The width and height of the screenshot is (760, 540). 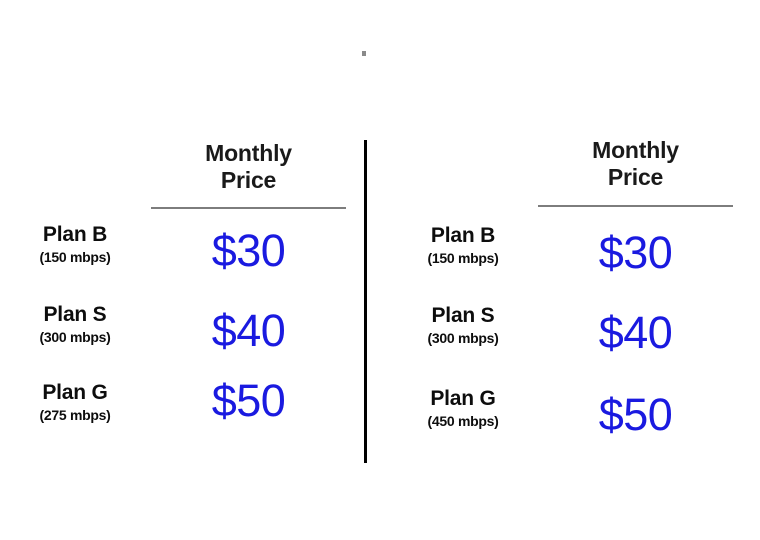 What do you see at coordinates (248, 179) in the screenshot?
I see `left-header-line-2: Price` at bounding box center [248, 179].